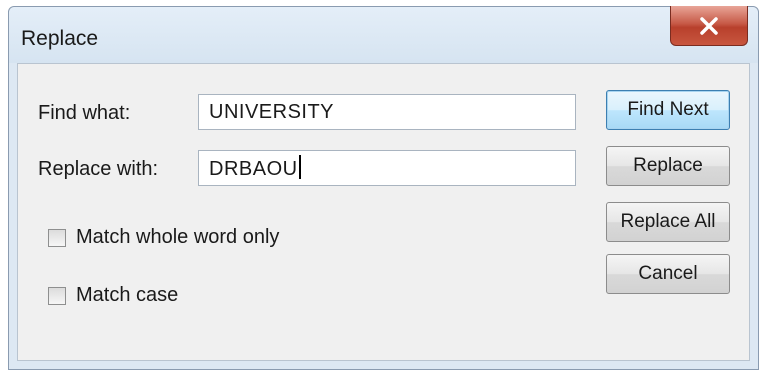  What do you see at coordinates (127, 295) in the screenshot?
I see `match-case-label: Match case` at bounding box center [127, 295].